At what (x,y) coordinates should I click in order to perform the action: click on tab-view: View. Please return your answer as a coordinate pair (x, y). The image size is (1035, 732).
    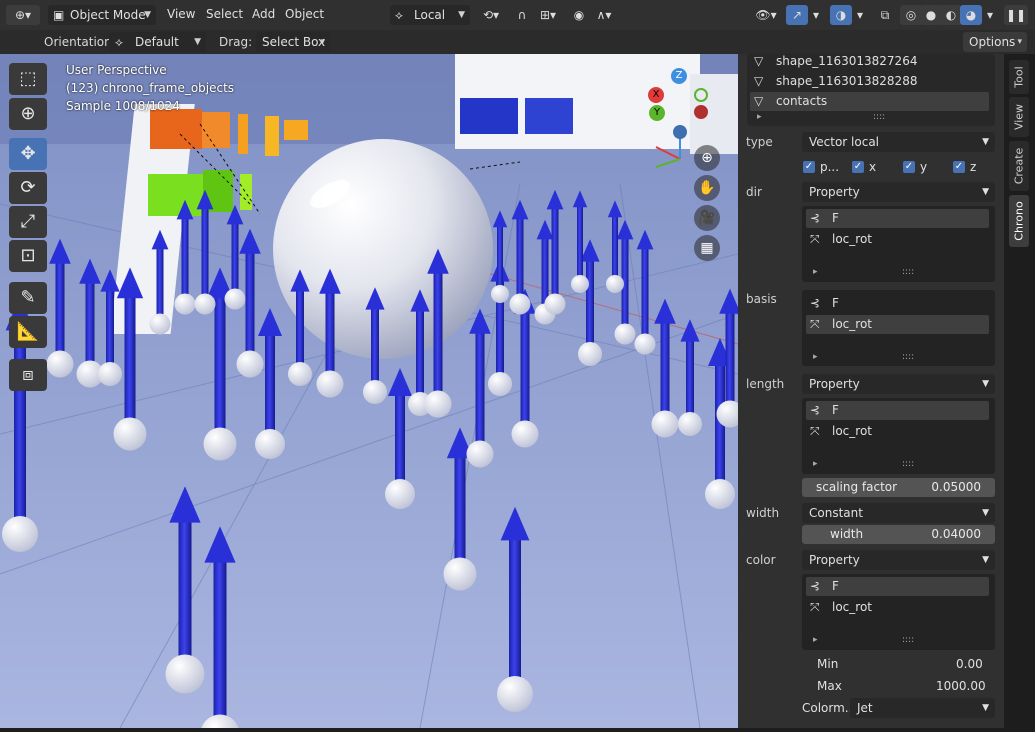
    Looking at the image, I should click on (1019, 117).